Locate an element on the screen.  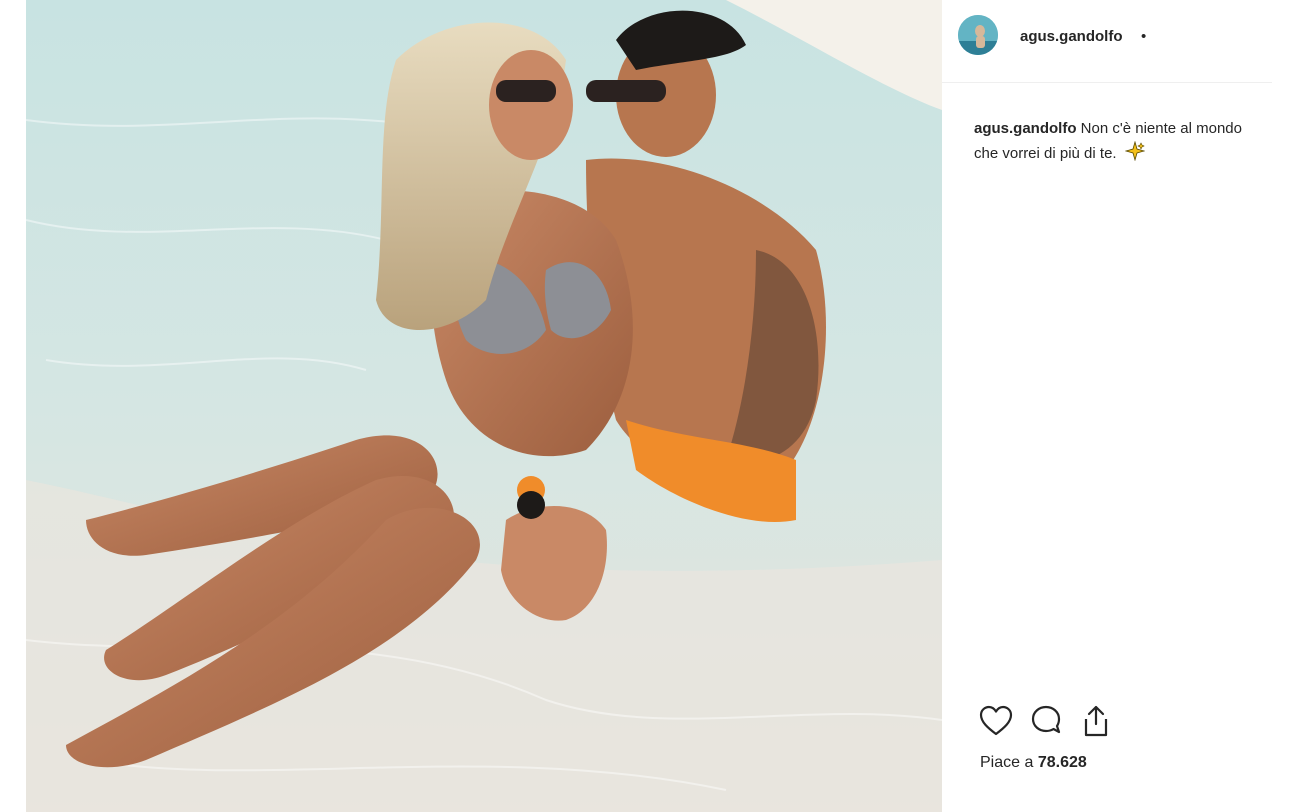
caption-username: agus.gandolfo is located at coordinates (1025, 128).